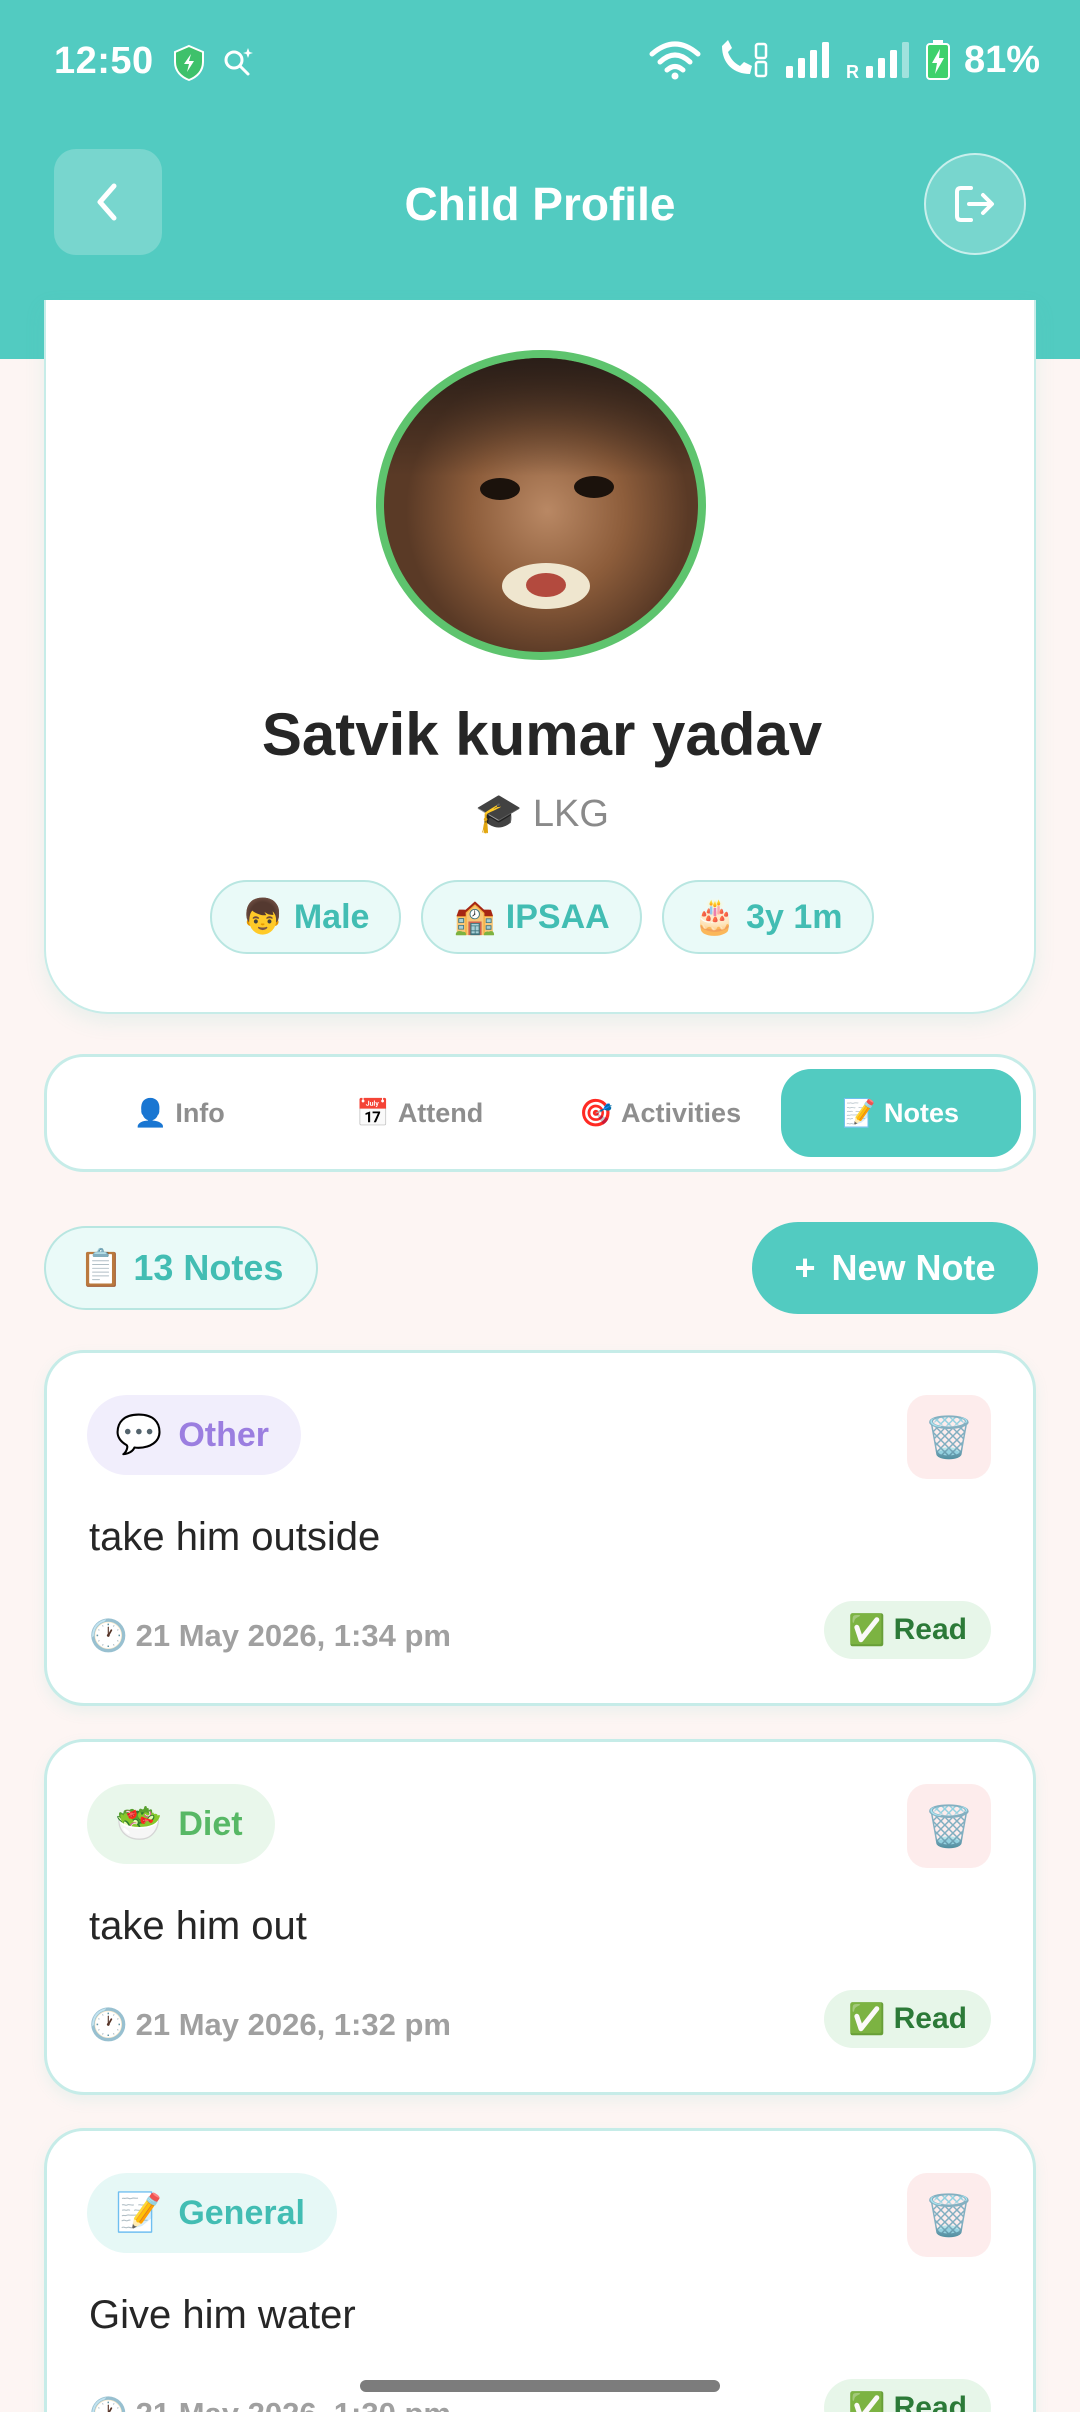 This screenshot has height=2412, width=1080. Describe the element at coordinates (807, 60) in the screenshot. I see `signal-icon` at that location.